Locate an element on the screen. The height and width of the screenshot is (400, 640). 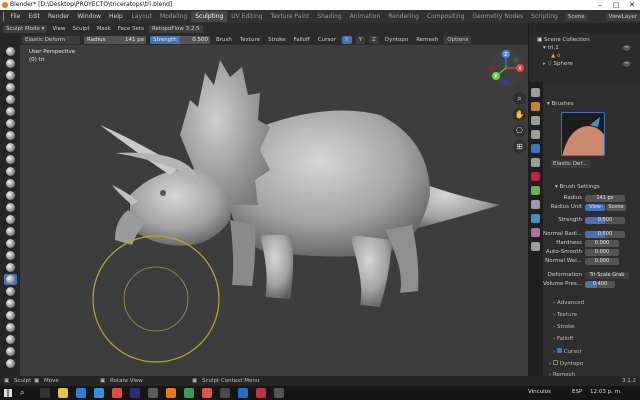
tab-compositing: Compositing is located at coordinates (446, 16).